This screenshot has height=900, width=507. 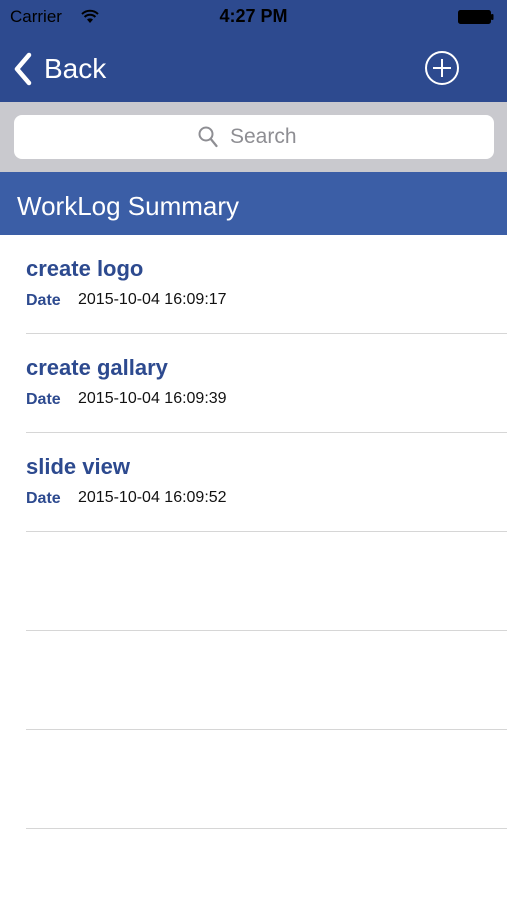 I want to click on status-time: 4:27 PM, so click(x=253, y=16).